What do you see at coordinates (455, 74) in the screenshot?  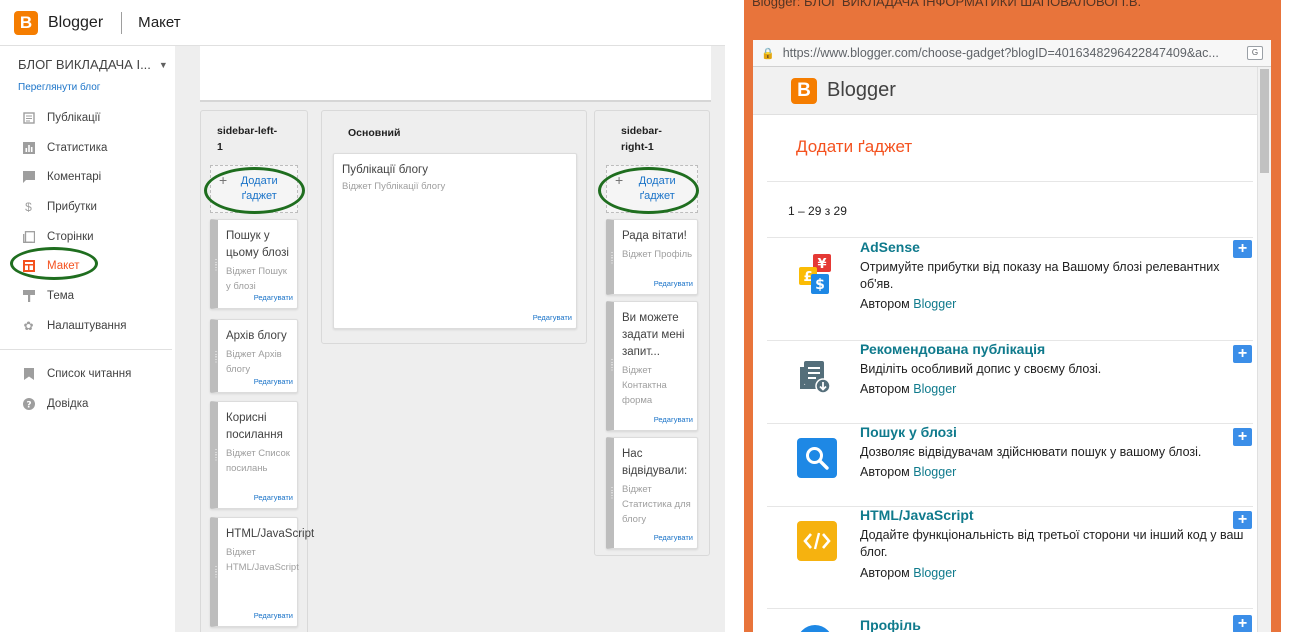 I see `header-section` at bounding box center [455, 74].